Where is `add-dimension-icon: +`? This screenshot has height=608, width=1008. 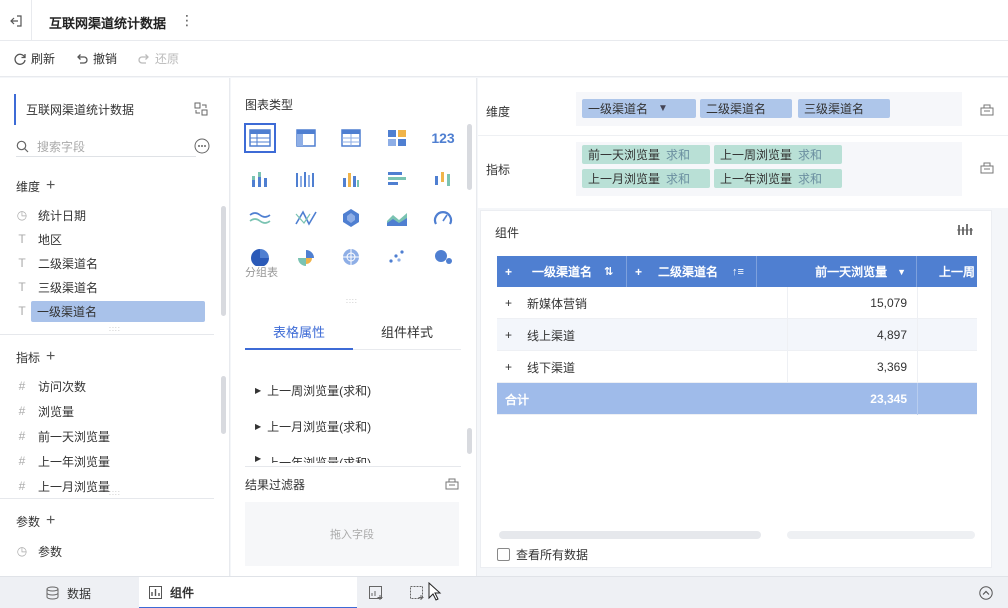
add-dimension-icon: + is located at coordinates (50, 186).